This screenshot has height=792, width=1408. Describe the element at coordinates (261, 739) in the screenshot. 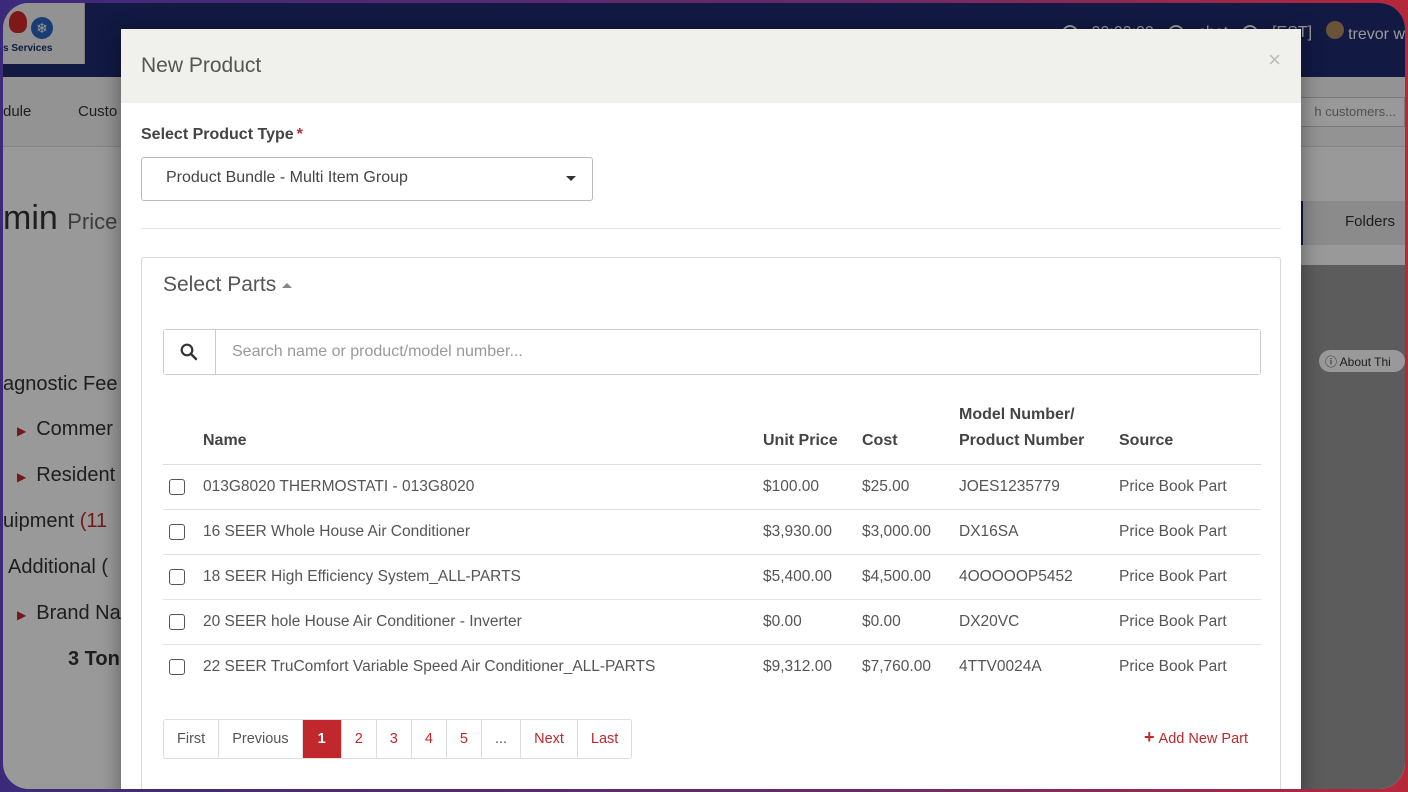

I see `page-previous: Previous` at that location.